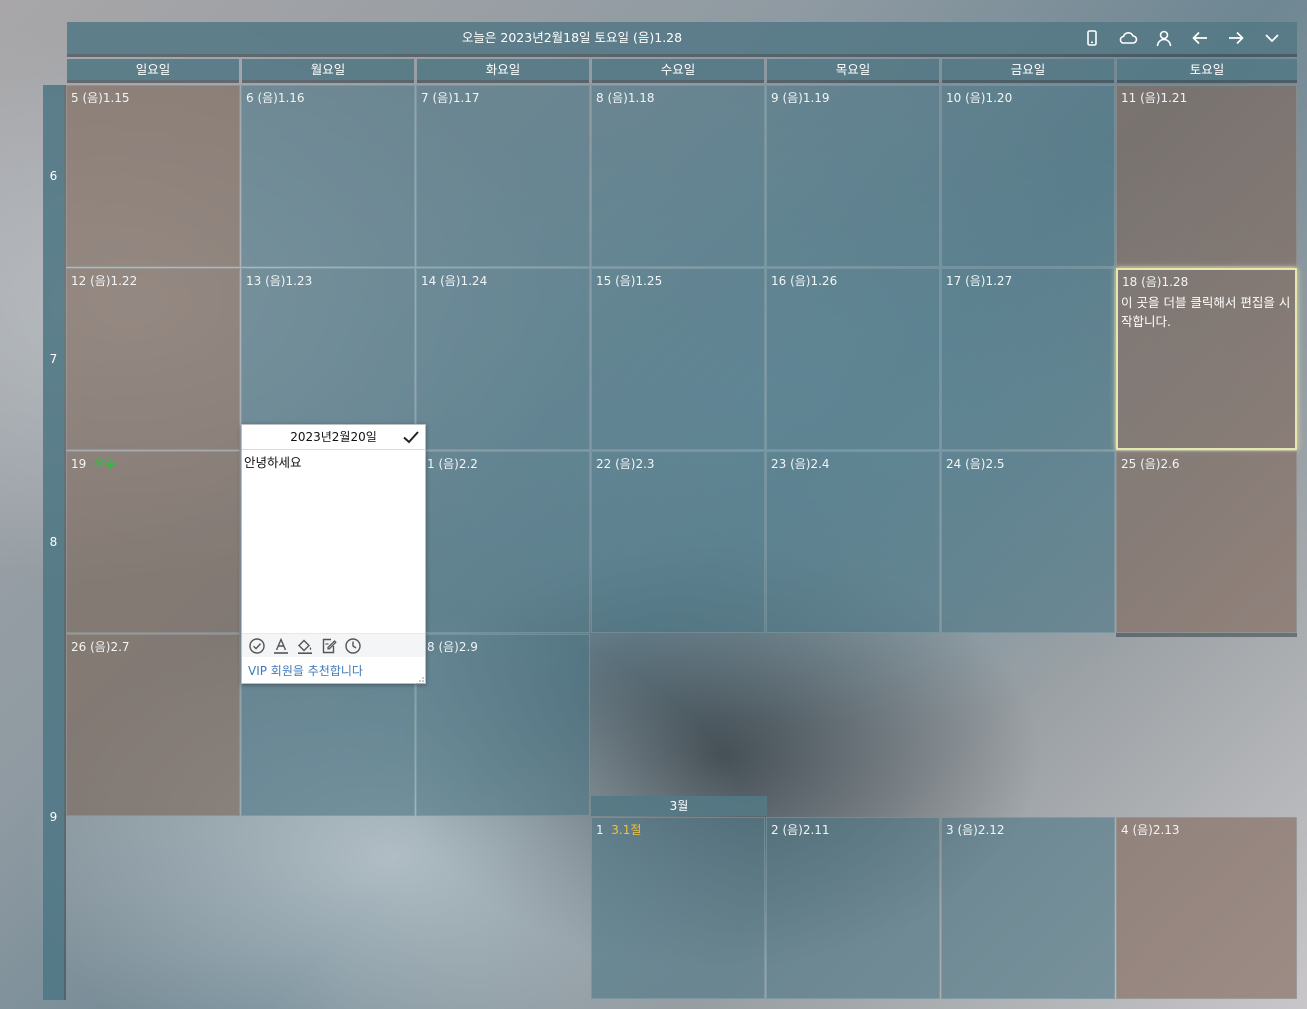 The width and height of the screenshot is (1307, 1009). What do you see at coordinates (1155, 282) in the screenshot?
I see `day-label: 18 (음)1.28` at bounding box center [1155, 282].